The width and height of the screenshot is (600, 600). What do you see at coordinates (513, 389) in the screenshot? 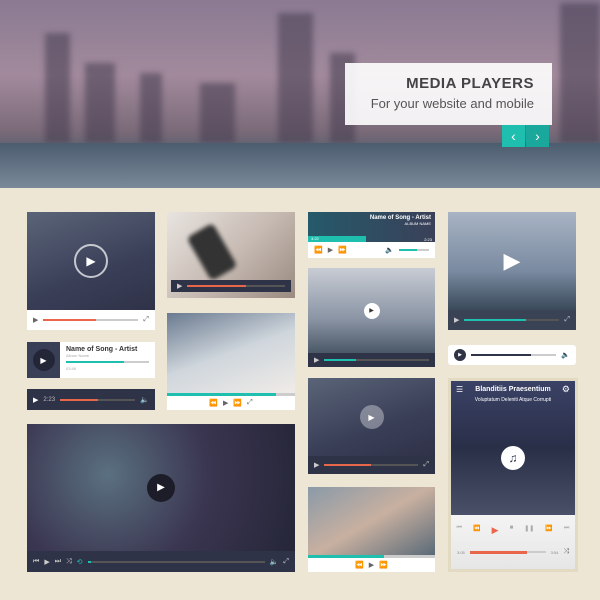
I see `track-title: Blanditiis Praesentium` at bounding box center [513, 389].